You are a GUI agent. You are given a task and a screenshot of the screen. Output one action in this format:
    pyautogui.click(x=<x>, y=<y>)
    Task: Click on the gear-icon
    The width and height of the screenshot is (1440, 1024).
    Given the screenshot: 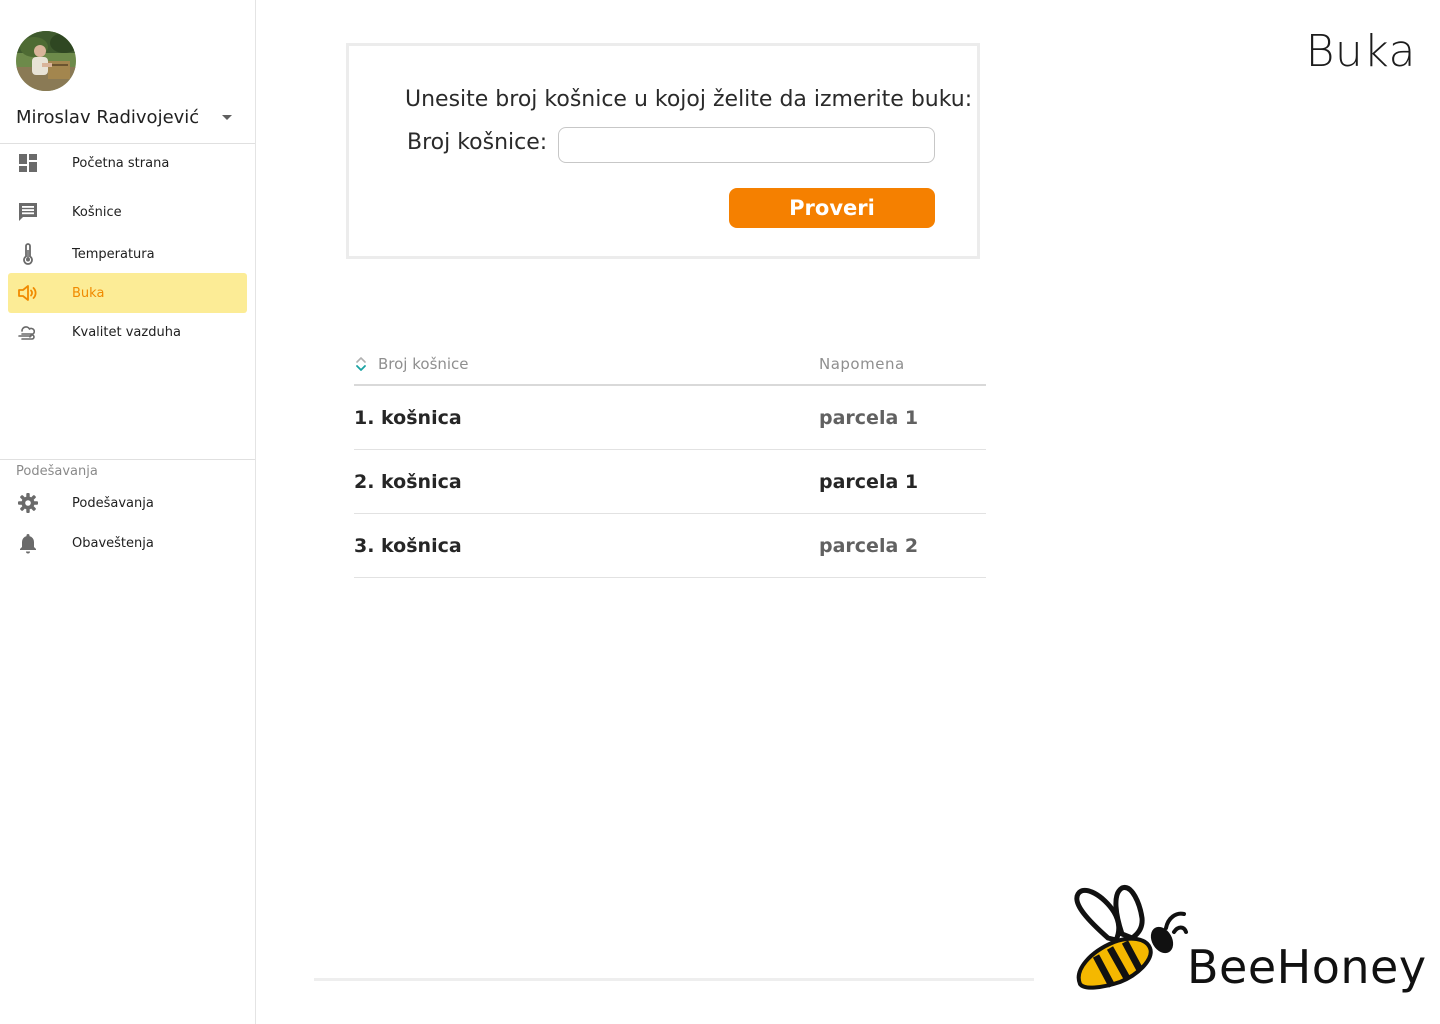 What is the action you would take?
    pyautogui.click(x=28, y=503)
    